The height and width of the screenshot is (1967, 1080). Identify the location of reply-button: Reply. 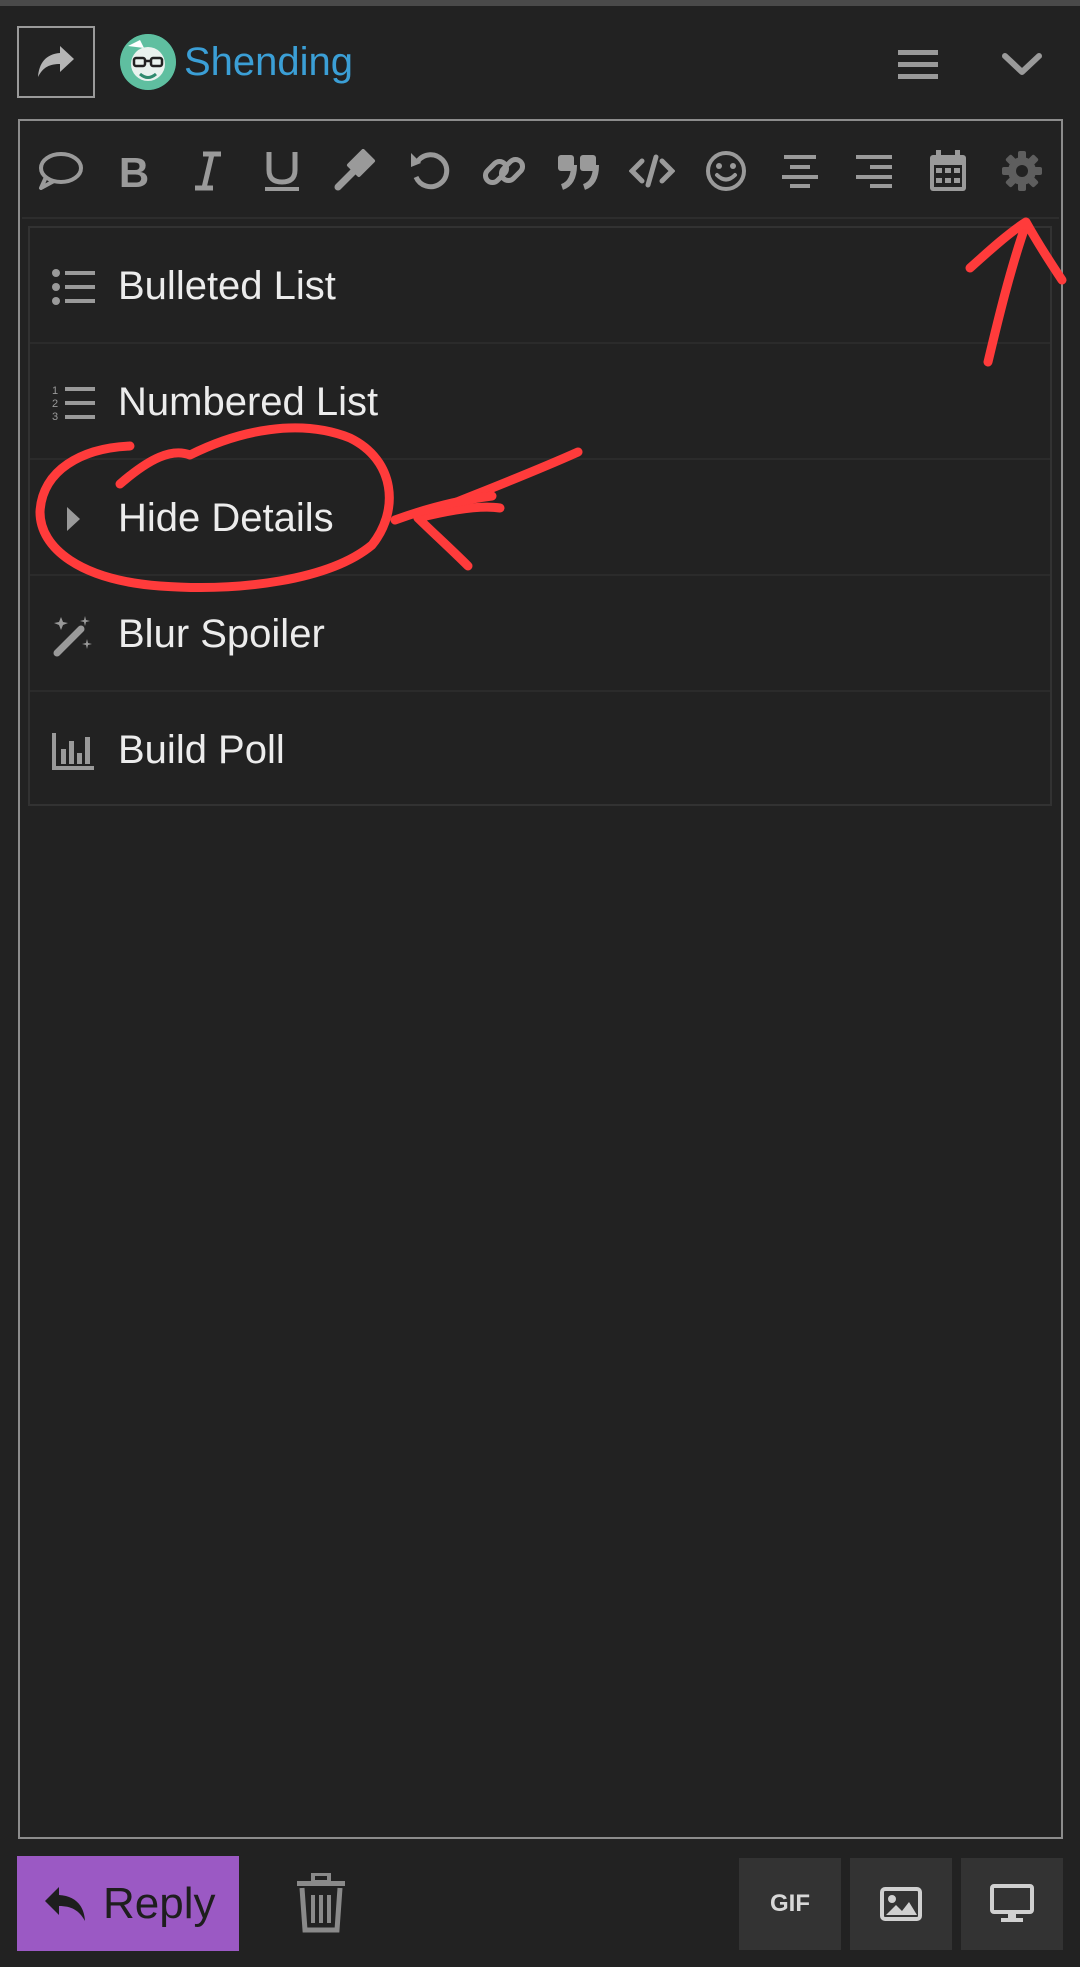
(128, 1903).